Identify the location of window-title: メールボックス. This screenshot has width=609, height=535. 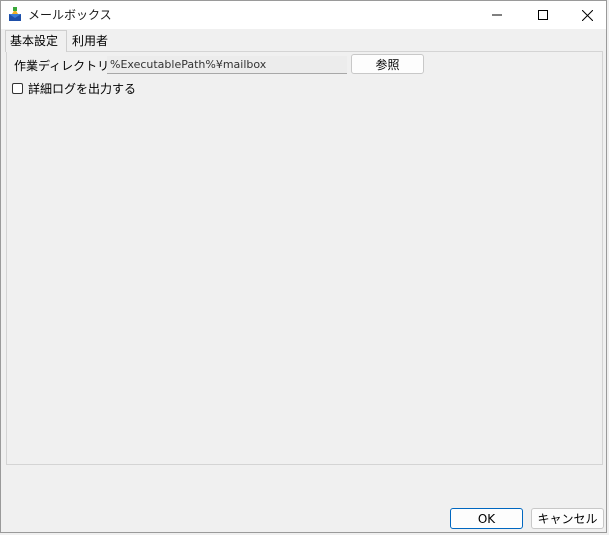
(70, 15).